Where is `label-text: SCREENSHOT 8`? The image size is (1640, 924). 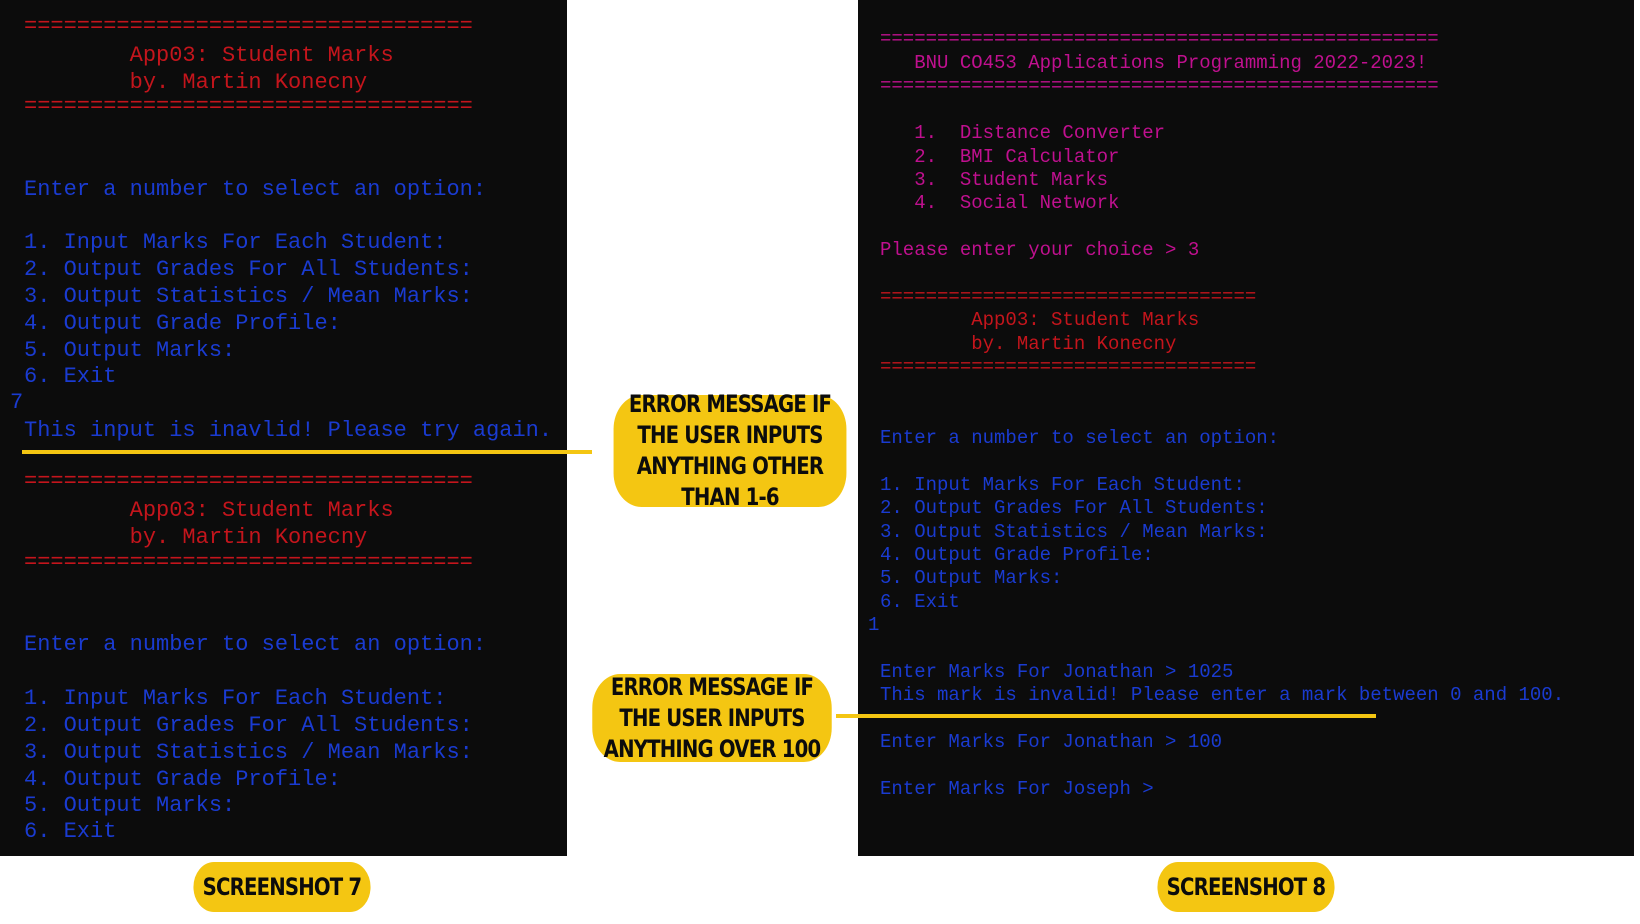
label-text: SCREENSHOT 8 is located at coordinates (1246, 887).